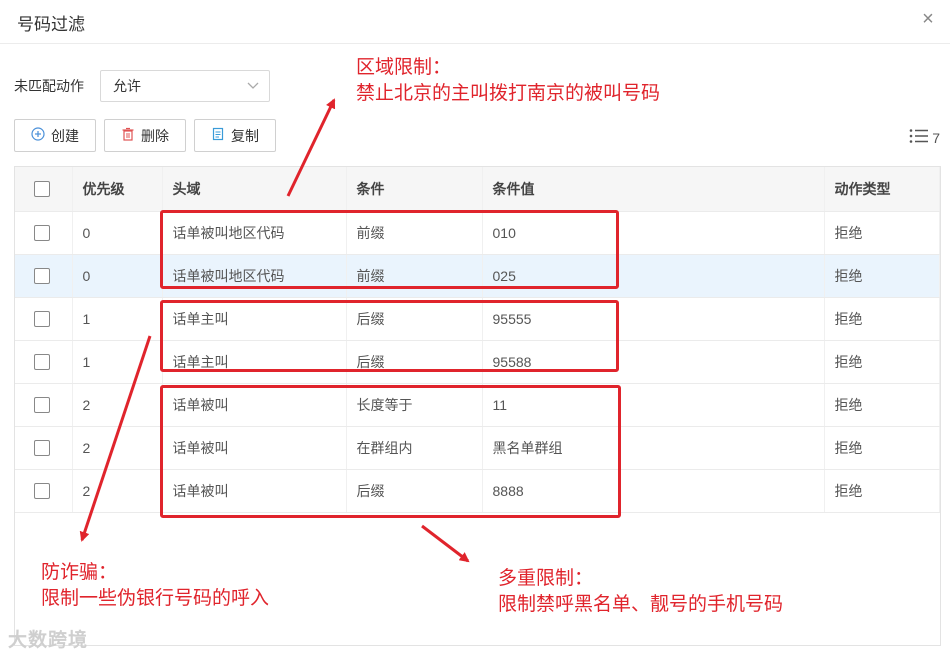  I want to click on dialog-header: 号码过滤 ×, so click(475, 22).